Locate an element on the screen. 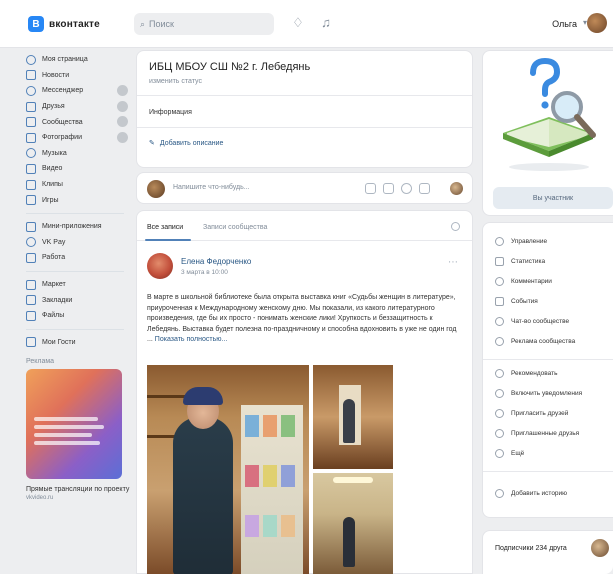  menu-item-comments: Комментарии is located at coordinates (523, 281).